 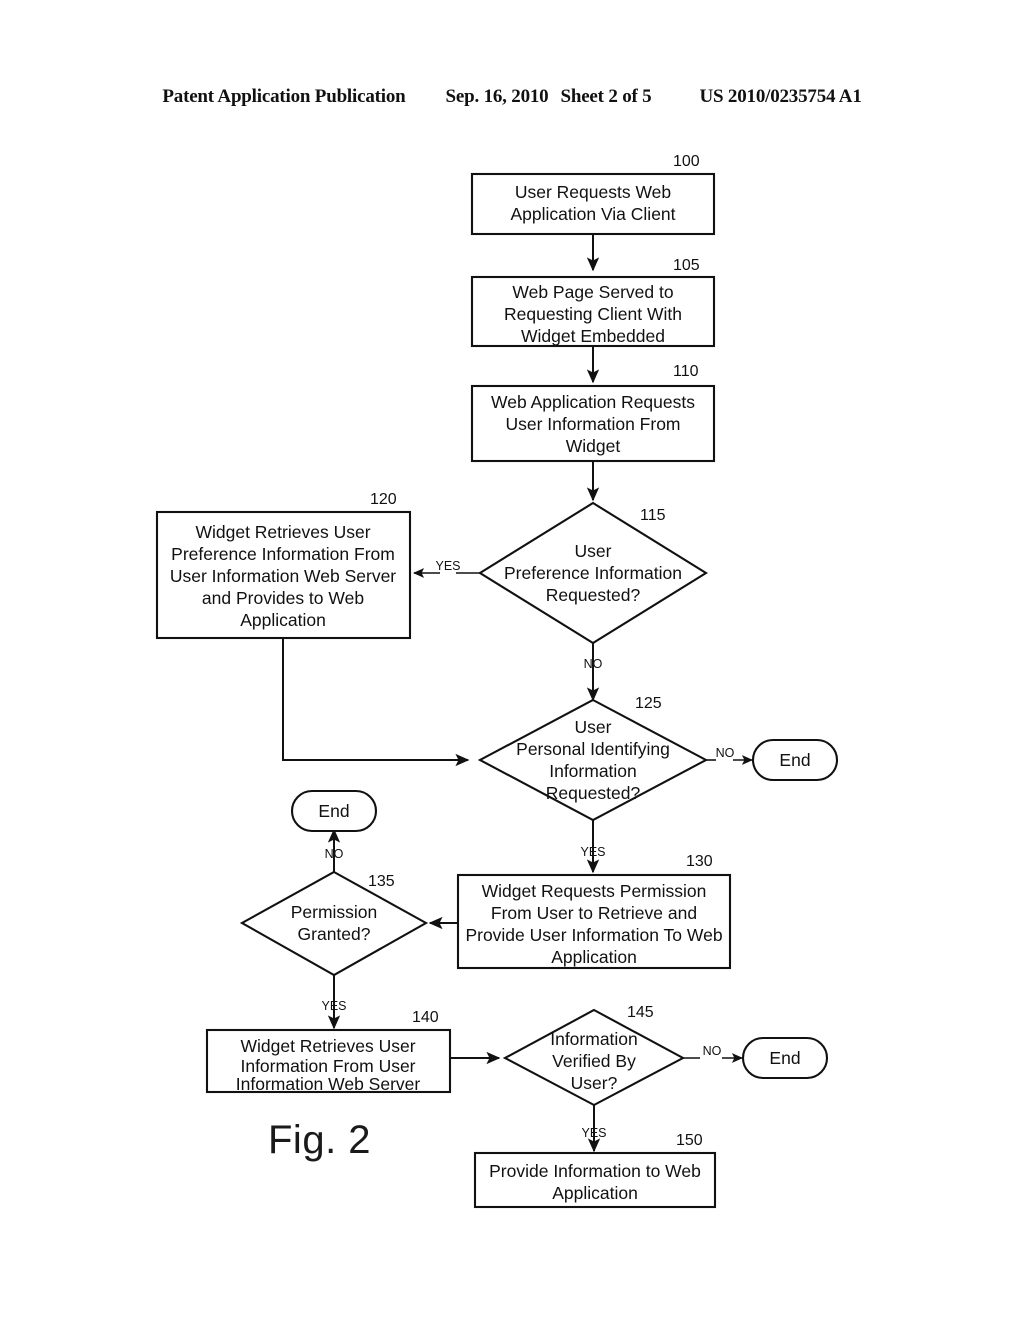 I want to click on node-125-line2: Personal Identifying, so click(x=593, y=749).